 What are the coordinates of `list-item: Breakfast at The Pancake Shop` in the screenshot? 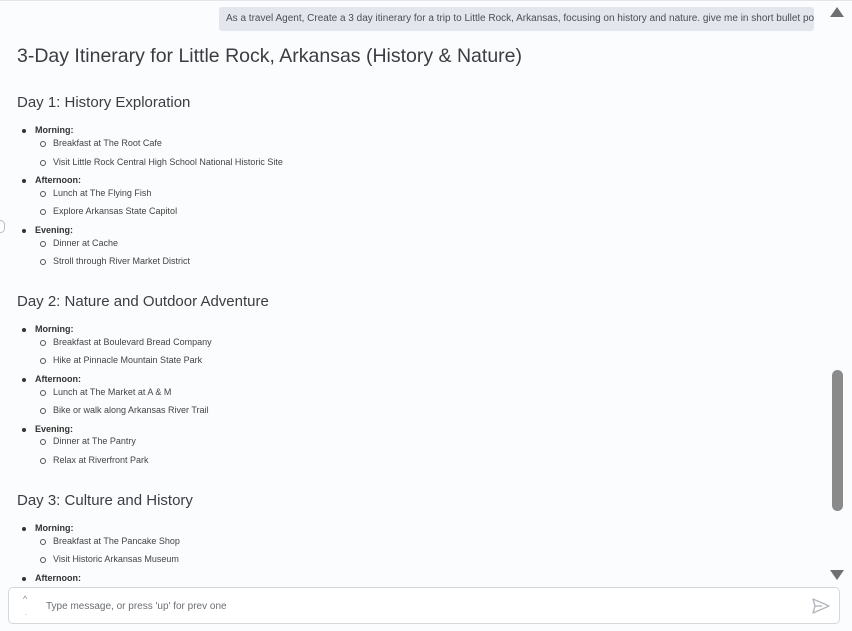 It's located at (110, 541).